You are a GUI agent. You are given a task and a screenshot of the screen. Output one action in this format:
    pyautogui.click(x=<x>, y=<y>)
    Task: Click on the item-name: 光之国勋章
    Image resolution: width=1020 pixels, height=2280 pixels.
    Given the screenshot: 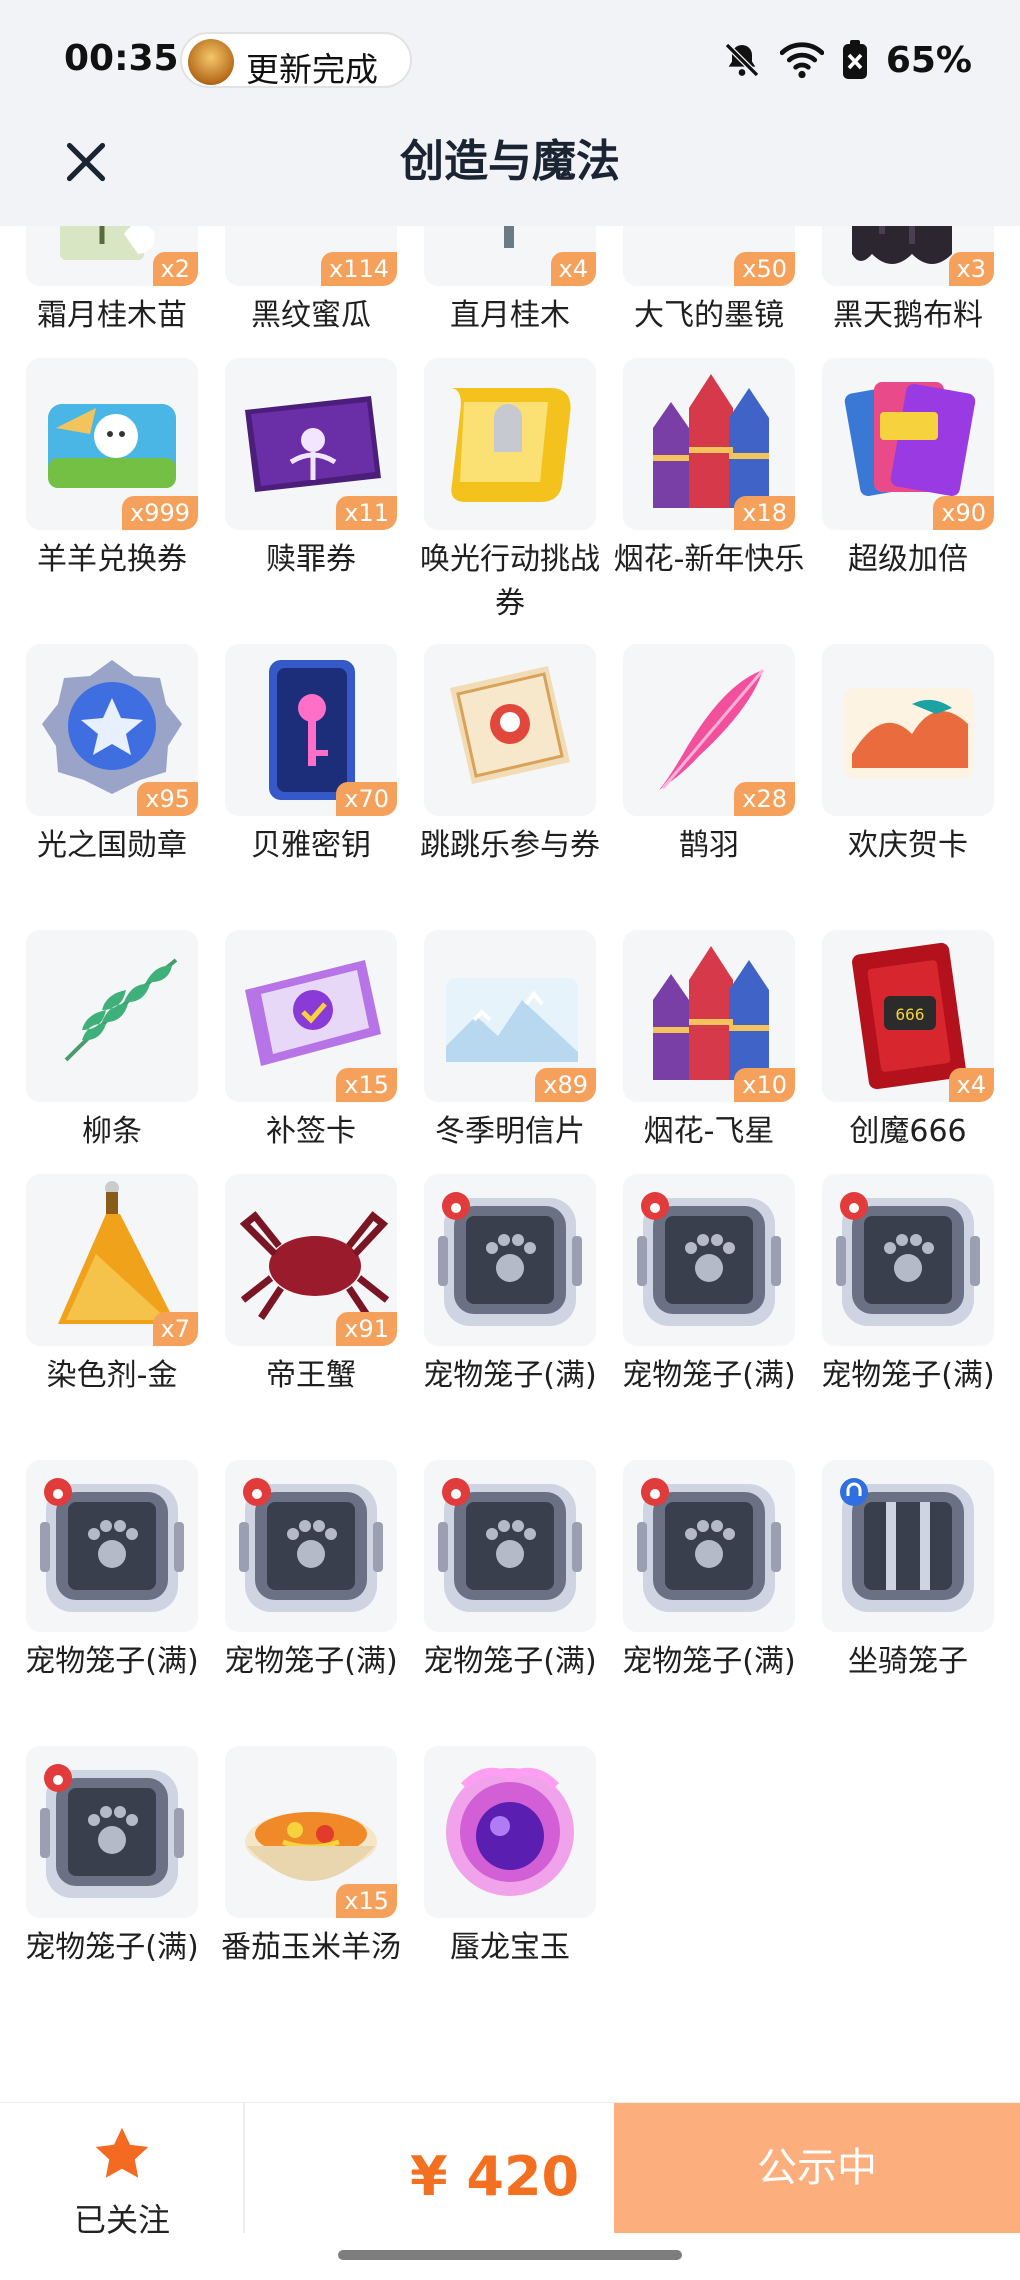 What is the action you would take?
    pyautogui.click(x=112, y=845)
    